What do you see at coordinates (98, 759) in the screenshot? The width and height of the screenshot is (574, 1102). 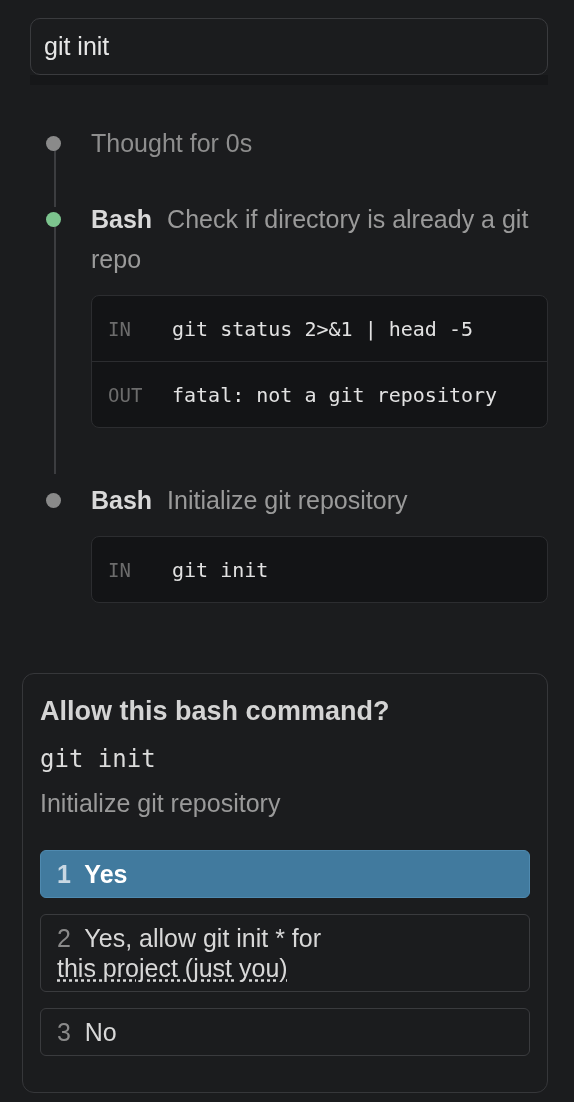 I see `command-text: git init` at bounding box center [98, 759].